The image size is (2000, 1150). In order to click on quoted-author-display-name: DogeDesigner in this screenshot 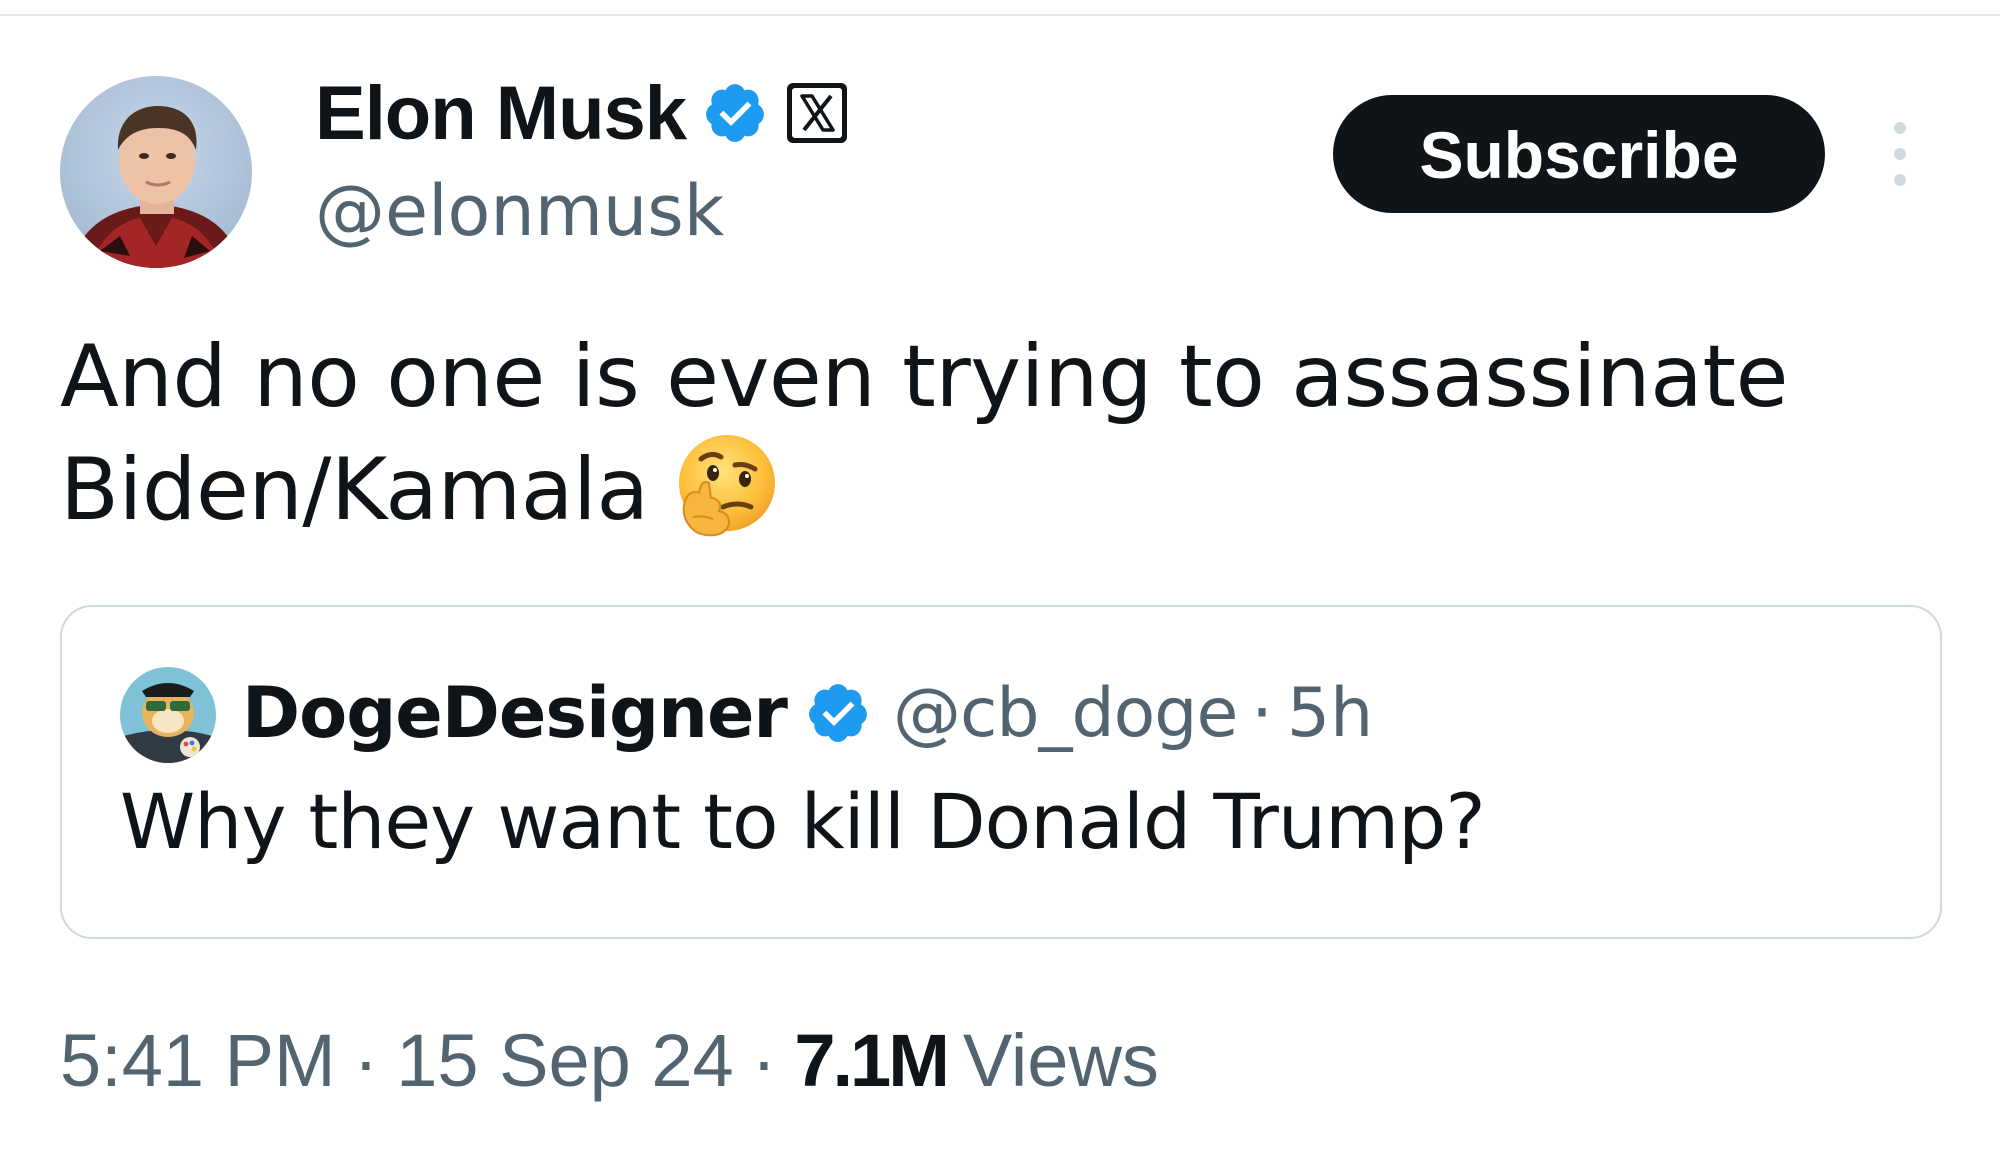, I will do `click(515, 713)`.